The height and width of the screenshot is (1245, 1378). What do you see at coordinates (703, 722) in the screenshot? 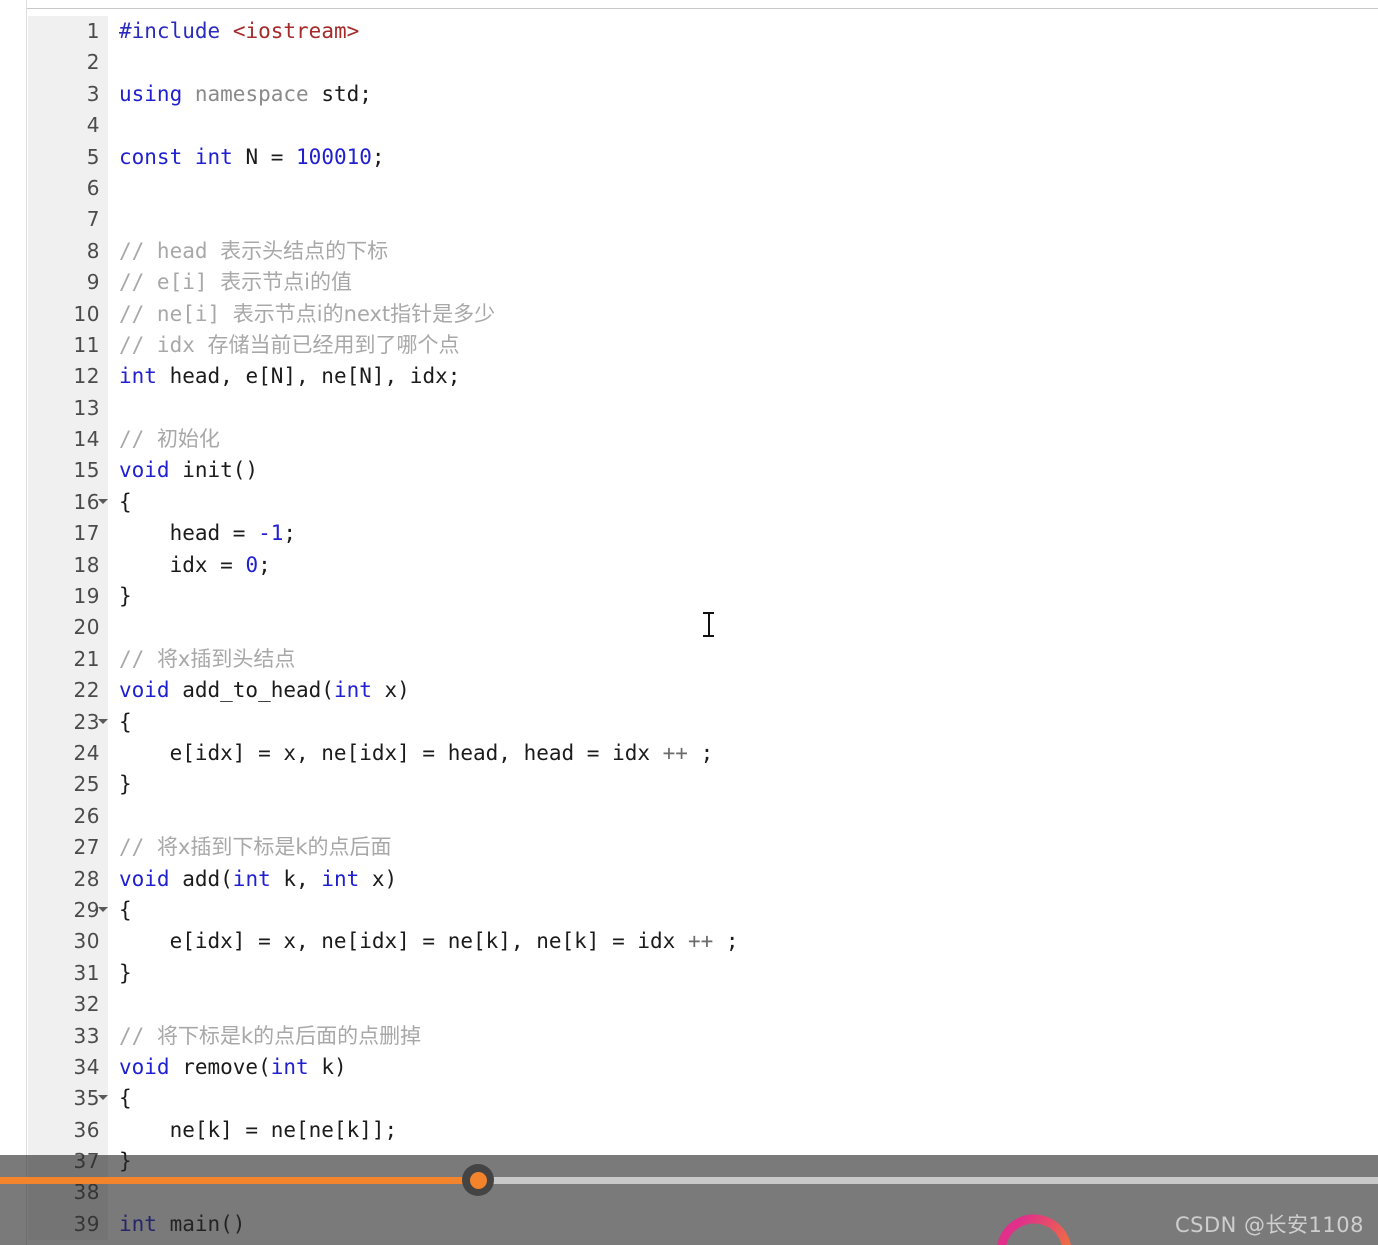
I see `code-line: 23 {` at bounding box center [703, 722].